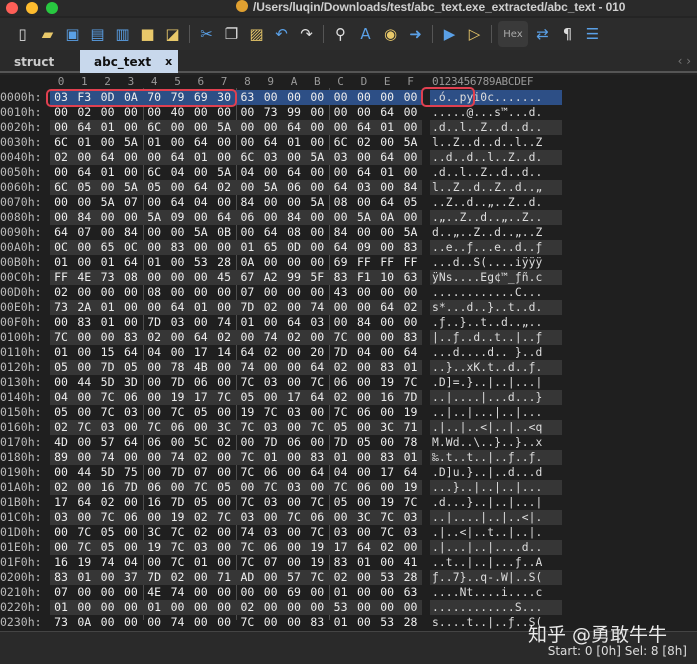 This screenshot has width=697, height=664. What do you see at coordinates (247, 367) in the screenshot?
I see `hex-byte: 74` at bounding box center [247, 367].